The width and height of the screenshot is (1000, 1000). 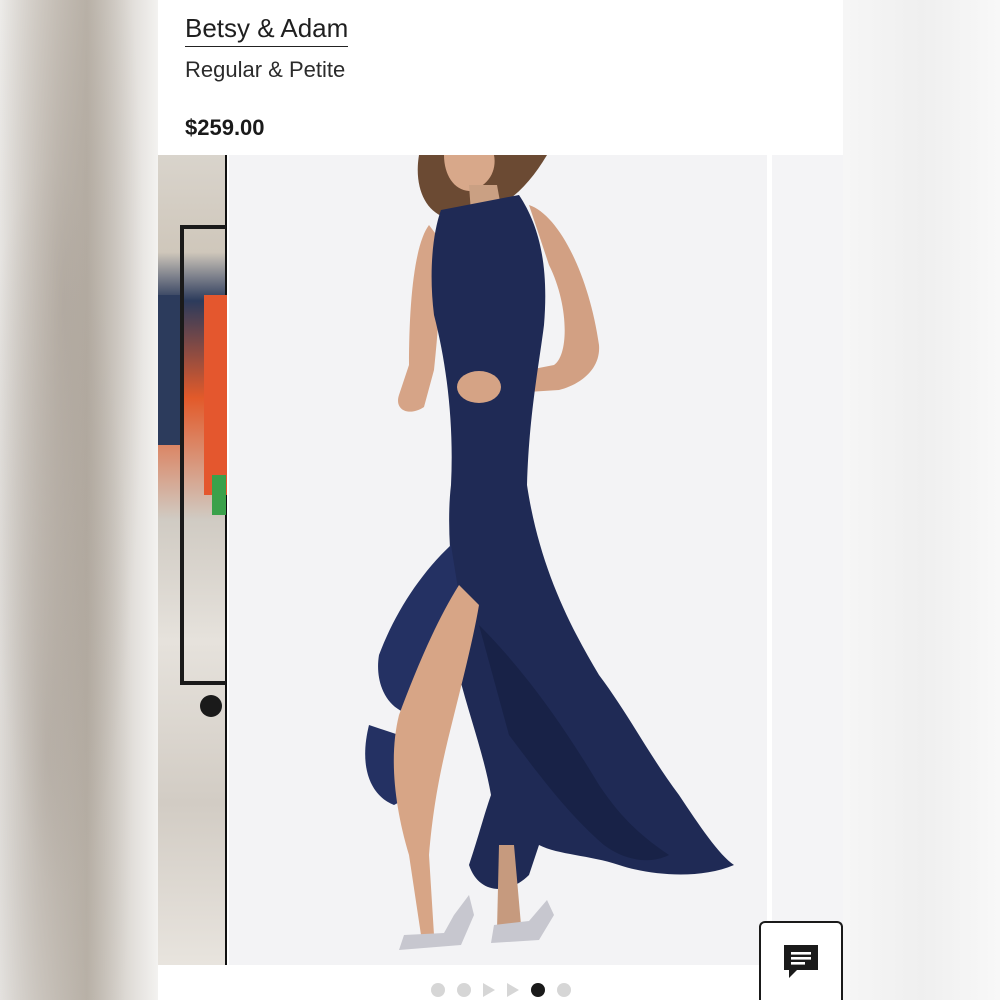 I want to click on next-slide-image, so click(x=807, y=560).